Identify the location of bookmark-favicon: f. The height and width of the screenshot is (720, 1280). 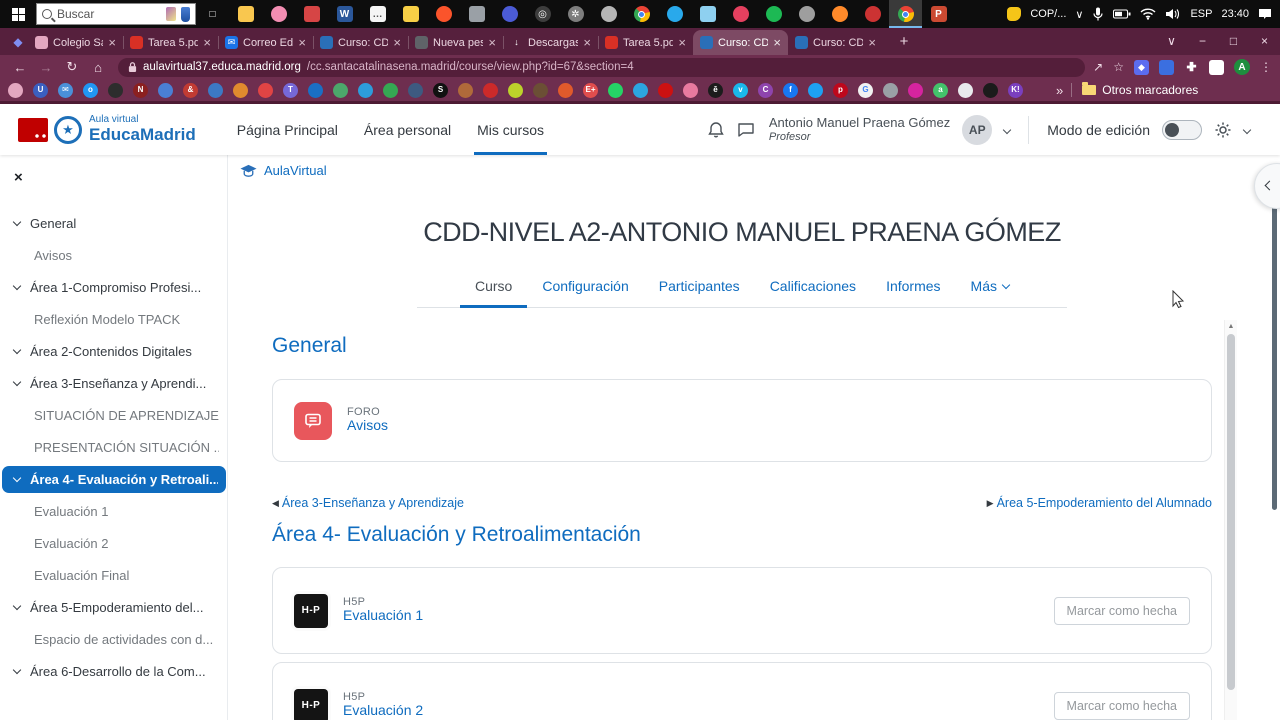
(790, 90).